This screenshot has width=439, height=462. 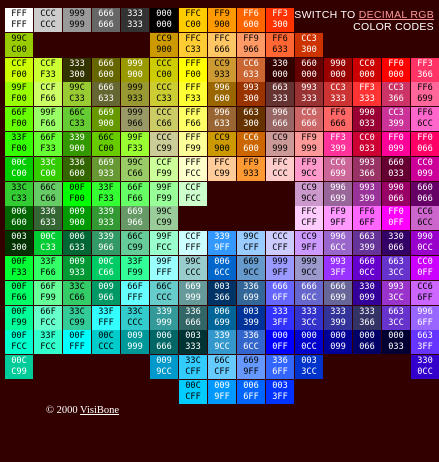 What do you see at coordinates (251, 367) in the screenshot?
I see `color-swatch: 669 9FF` at bounding box center [251, 367].